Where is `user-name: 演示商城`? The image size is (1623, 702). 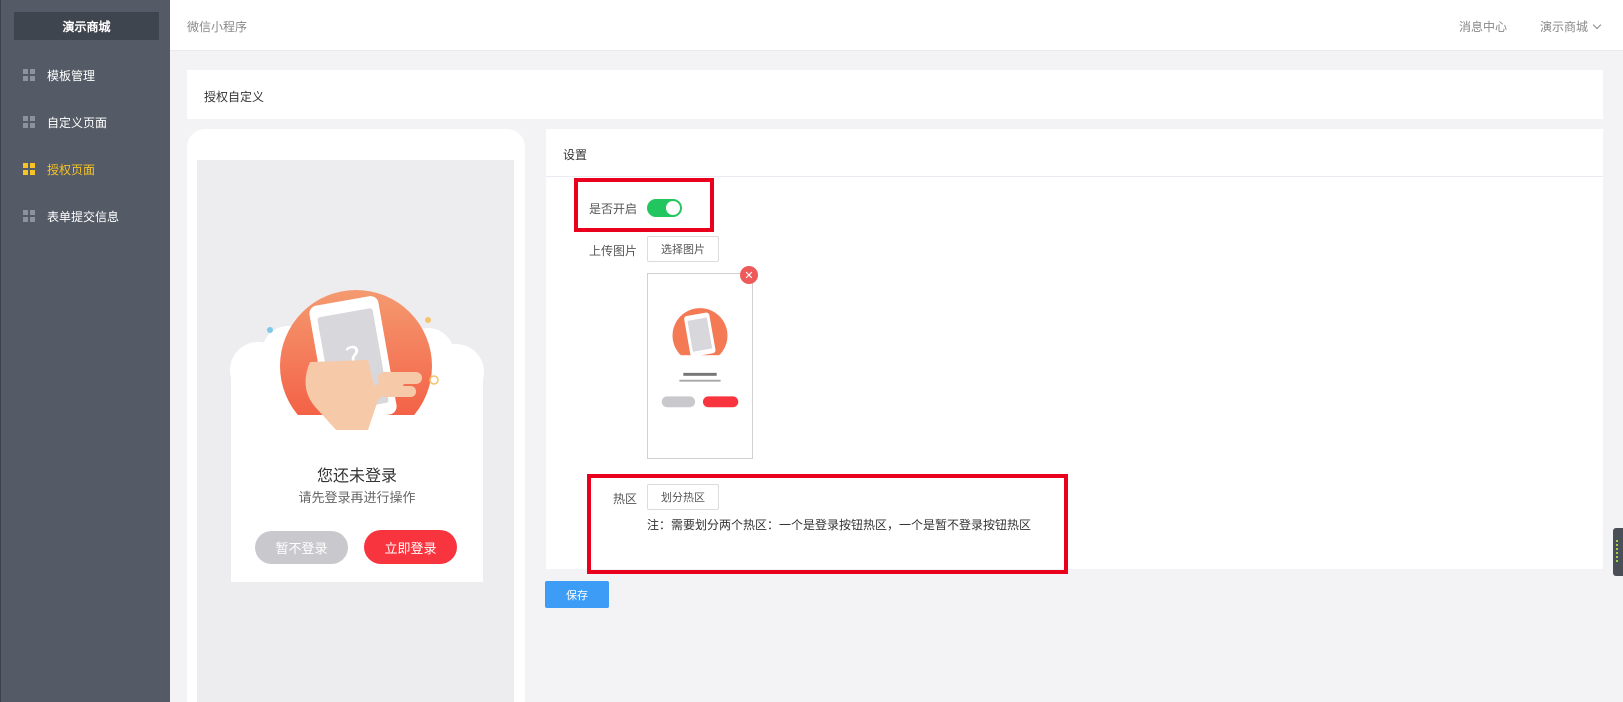 user-name: 演示商城 is located at coordinates (1564, 27).